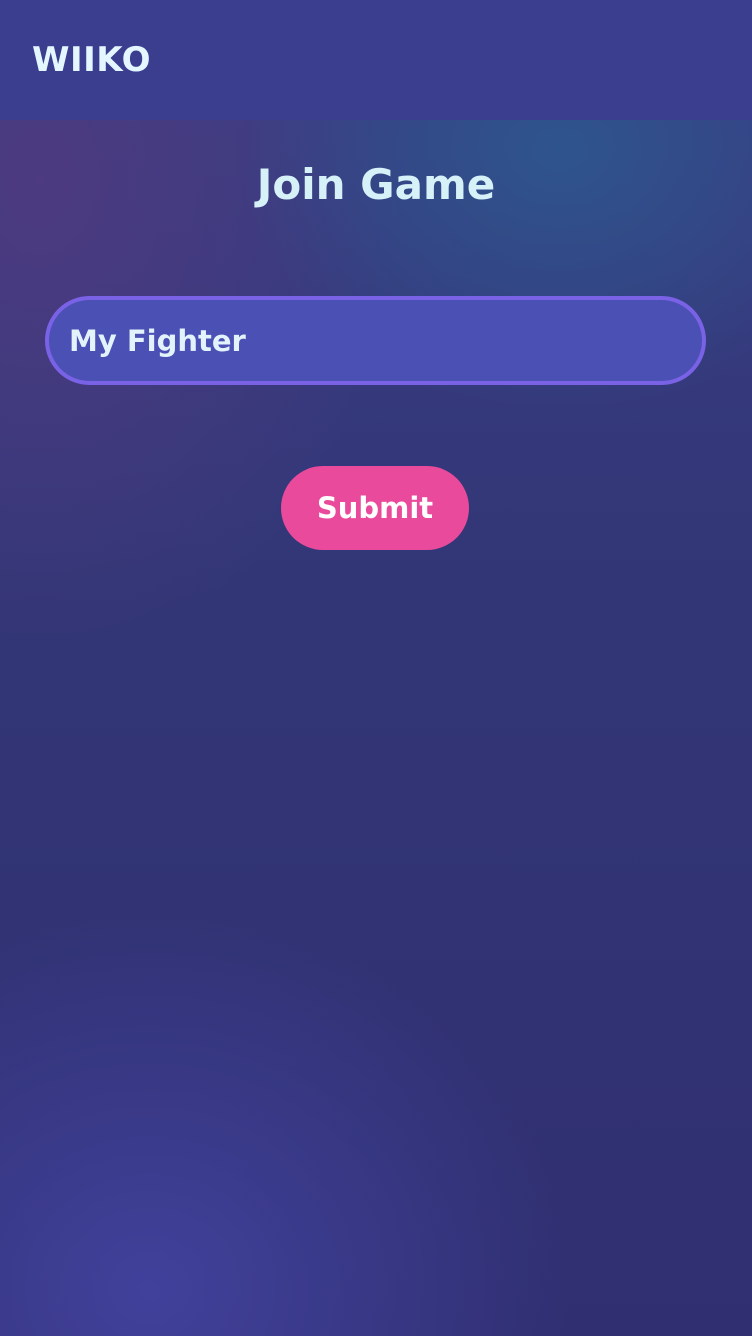 The height and width of the screenshot is (1336, 752). What do you see at coordinates (375, 340) in the screenshot?
I see `fighter-name-input` at bounding box center [375, 340].